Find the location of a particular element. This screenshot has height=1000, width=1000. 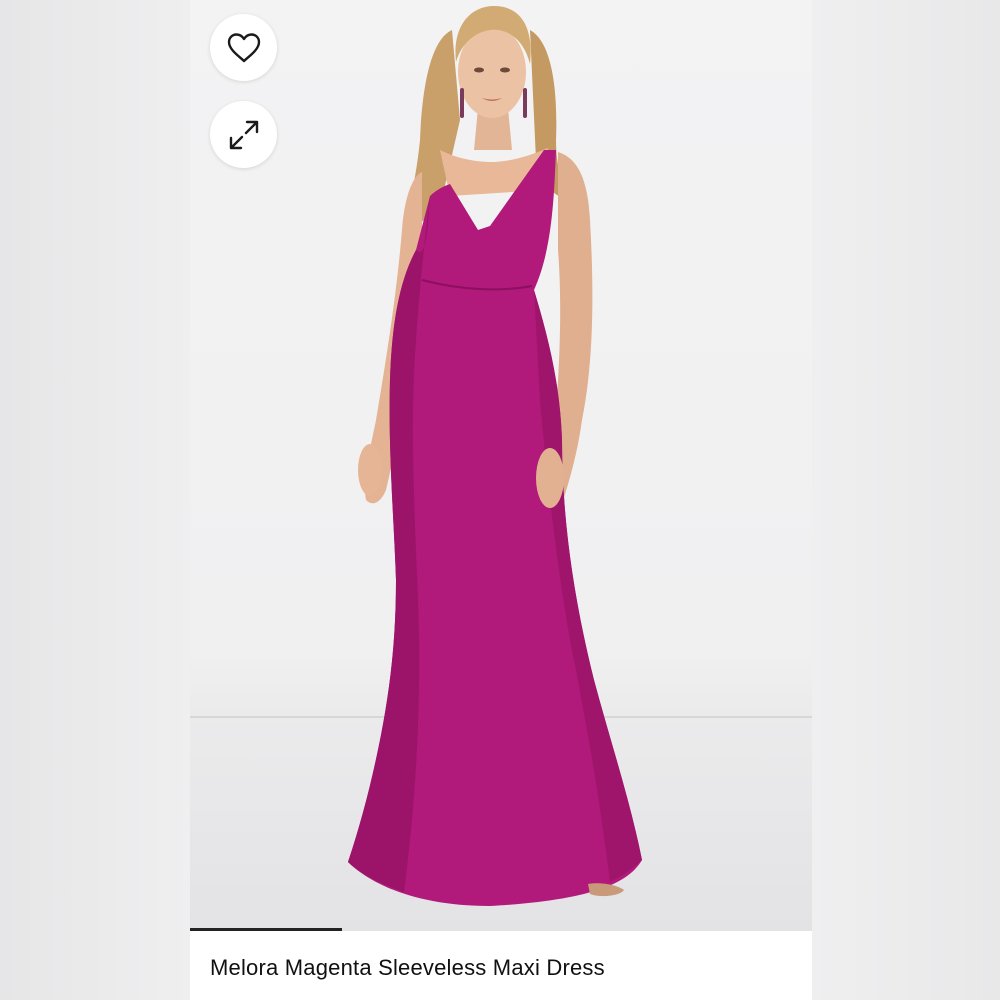

heart-outline-icon is located at coordinates (243, 47).